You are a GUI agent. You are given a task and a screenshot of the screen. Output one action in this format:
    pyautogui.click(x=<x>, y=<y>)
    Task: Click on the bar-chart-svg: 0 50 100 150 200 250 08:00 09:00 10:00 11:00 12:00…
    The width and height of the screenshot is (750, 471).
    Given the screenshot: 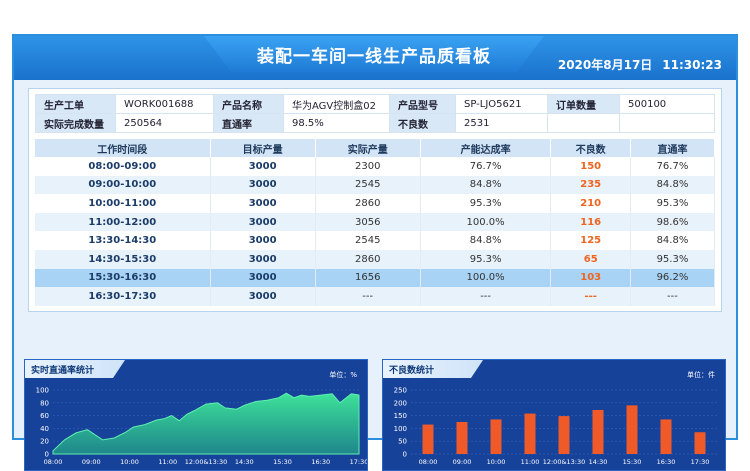 What is the action you would take?
    pyautogui.click(x=555, y=426)
    